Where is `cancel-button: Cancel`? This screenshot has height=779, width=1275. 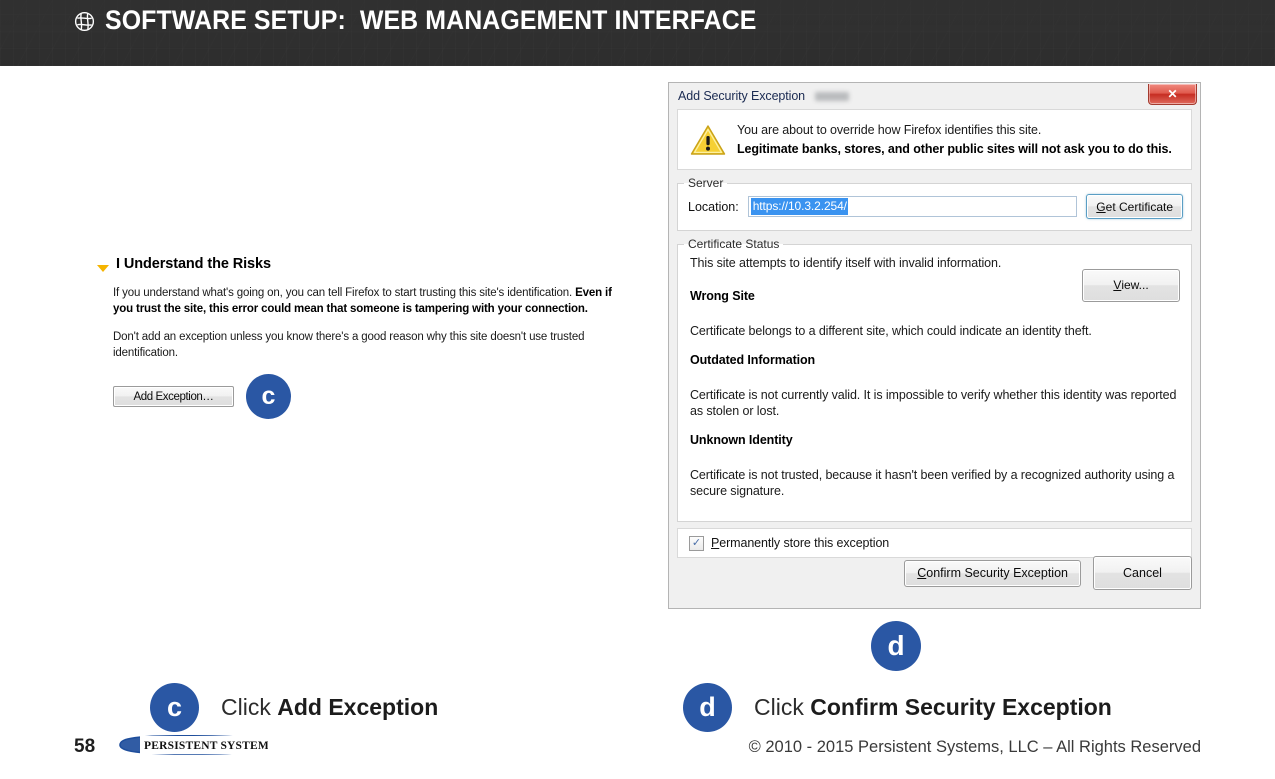 cancel-button: Cancel is located at coordinates (1142, 573).